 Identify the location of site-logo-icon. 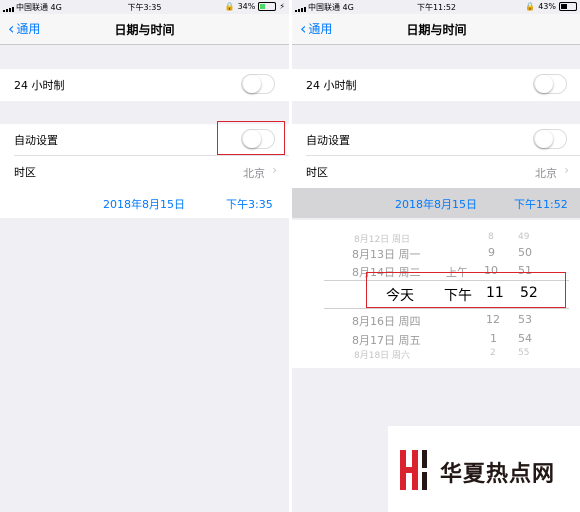
(413, 470).